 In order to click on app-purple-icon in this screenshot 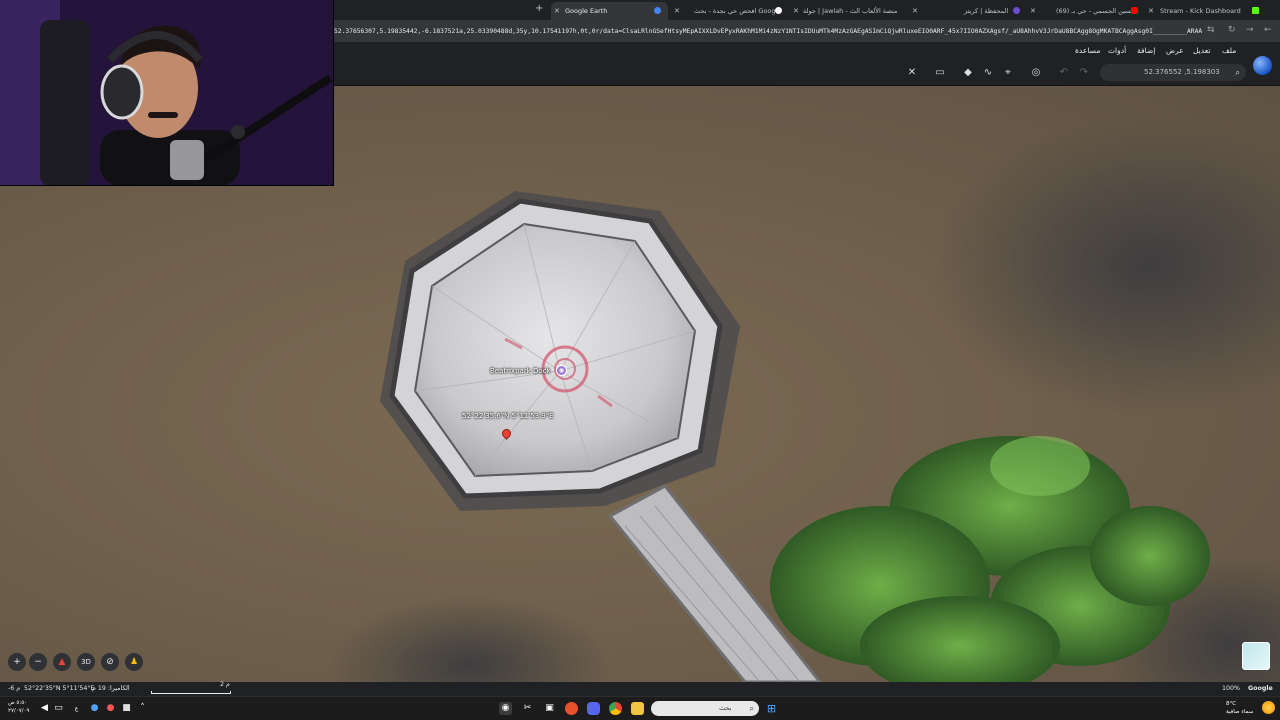, I will do `click(593, 708)`.